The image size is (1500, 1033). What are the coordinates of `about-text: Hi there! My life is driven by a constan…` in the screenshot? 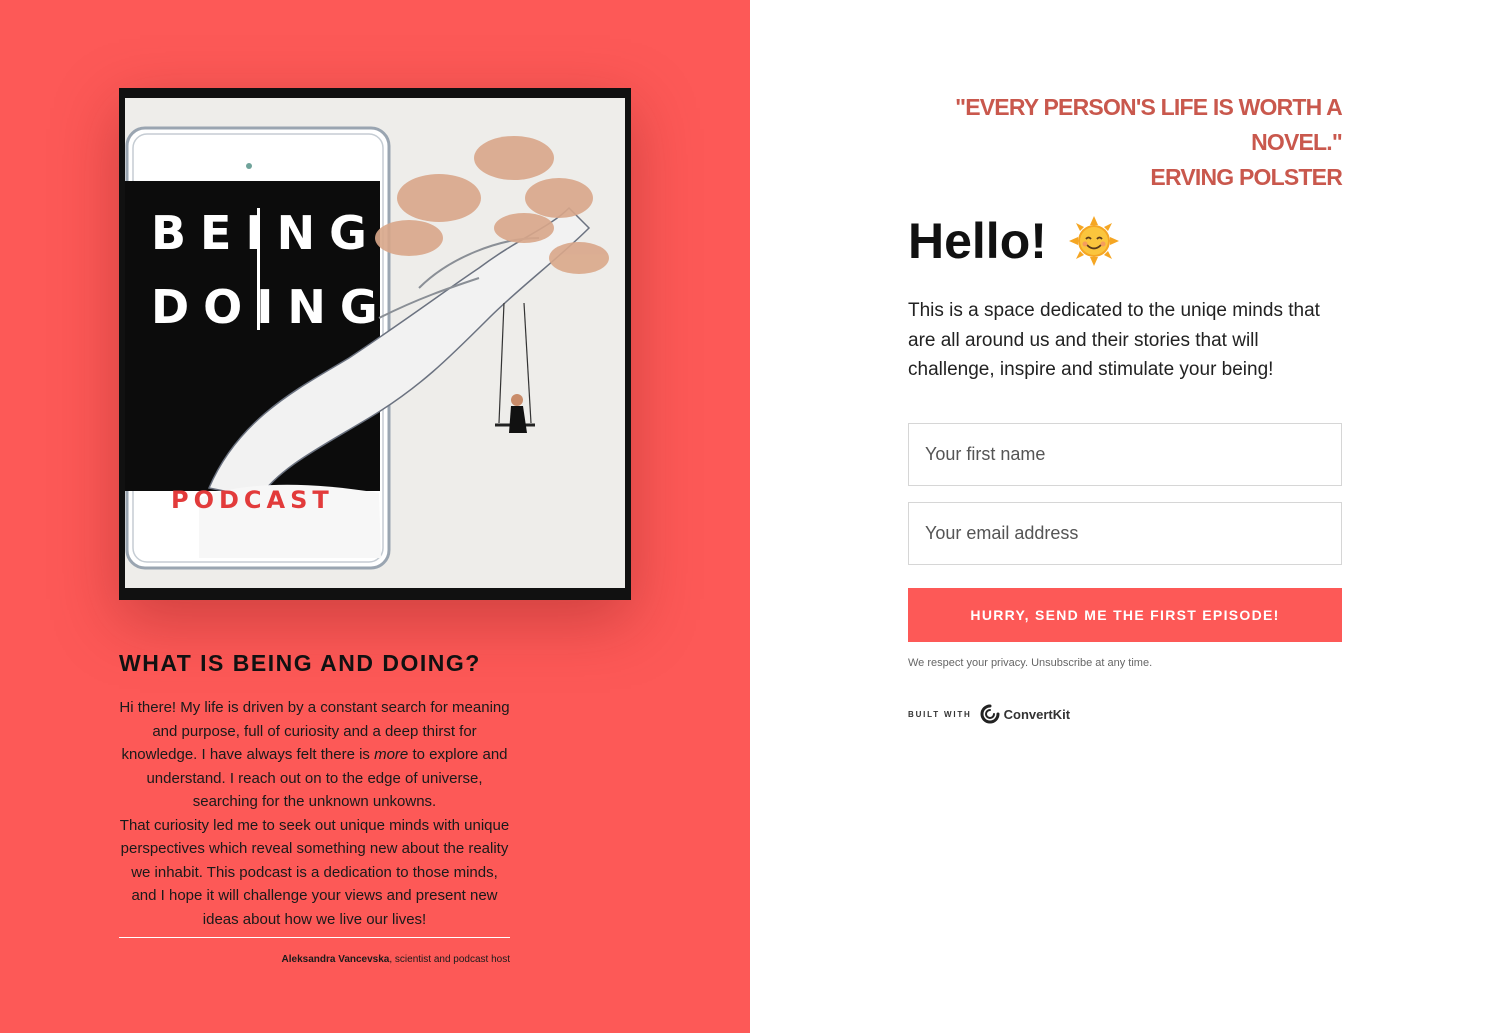 It's located at (314, 813).